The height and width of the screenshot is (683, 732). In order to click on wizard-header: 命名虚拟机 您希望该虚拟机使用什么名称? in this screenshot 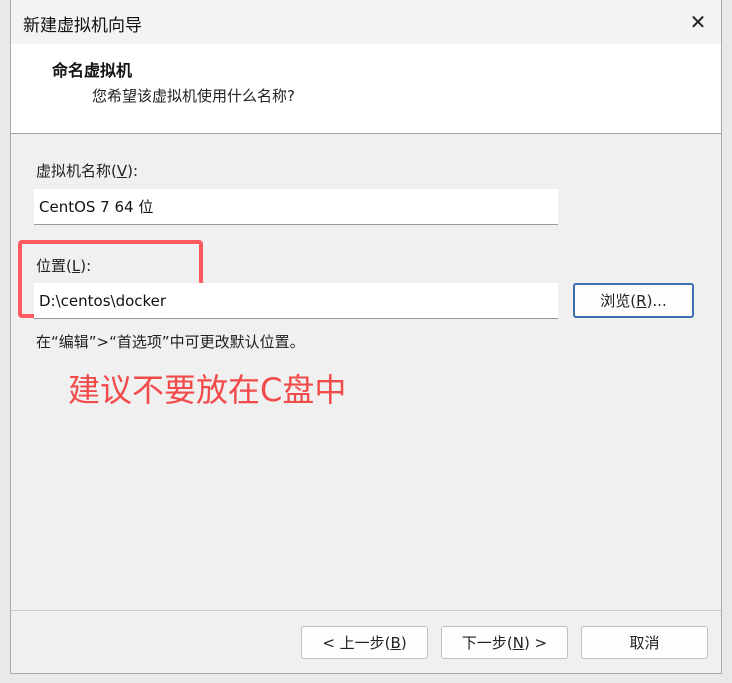, I will do `click(366, 89)`.